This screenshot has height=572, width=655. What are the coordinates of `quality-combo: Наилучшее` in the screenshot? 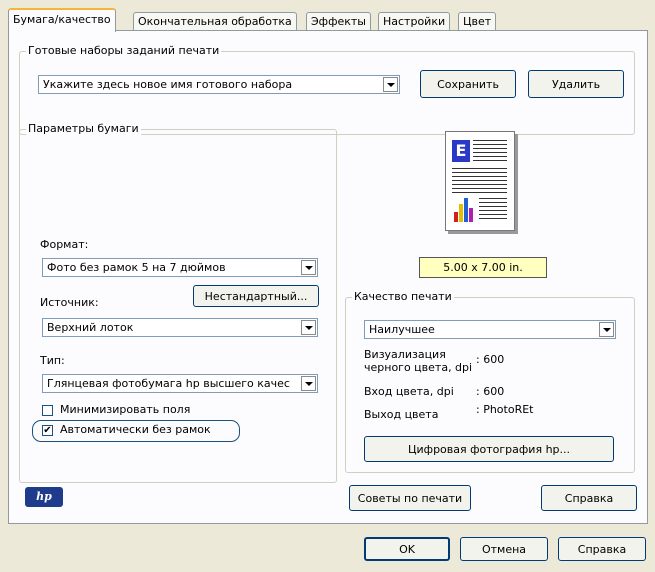 It's located at (490, 329).